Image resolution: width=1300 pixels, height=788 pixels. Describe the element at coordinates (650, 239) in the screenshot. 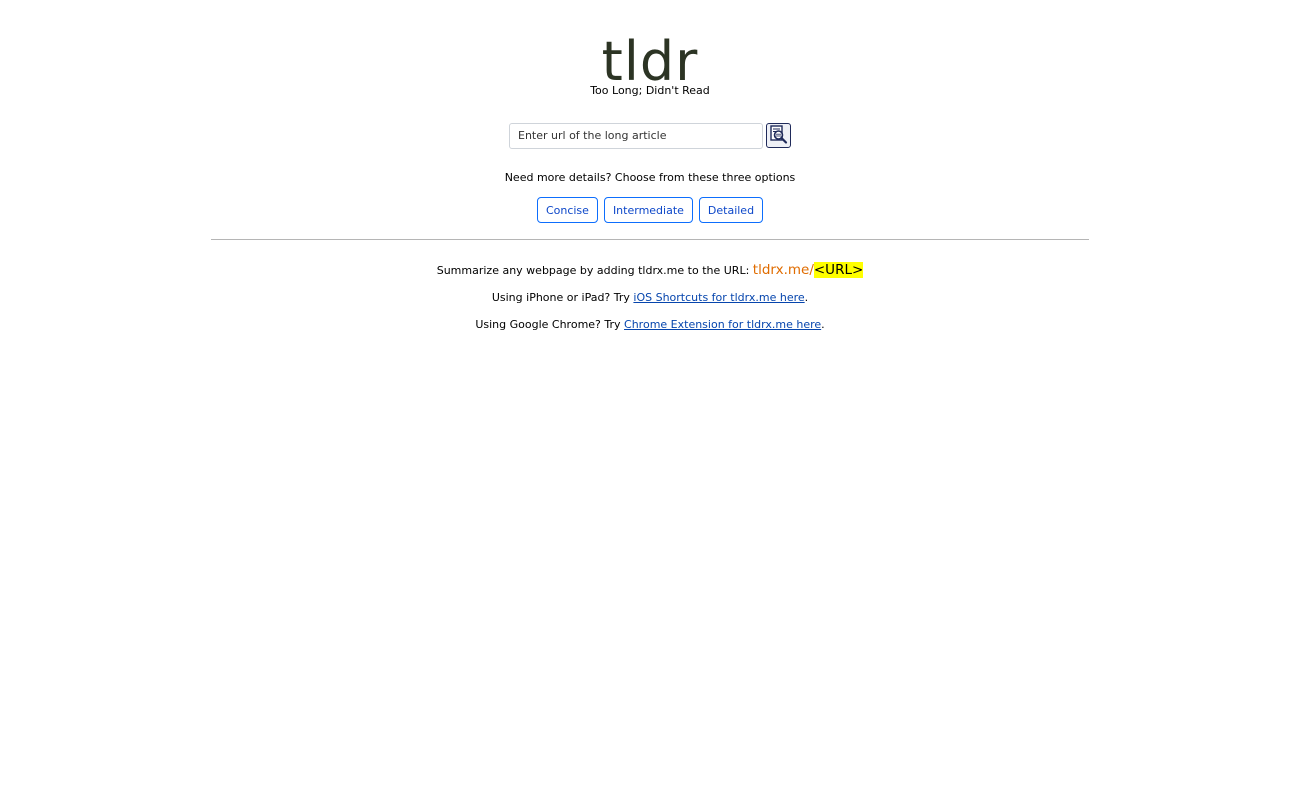

I see `divider` at that location.